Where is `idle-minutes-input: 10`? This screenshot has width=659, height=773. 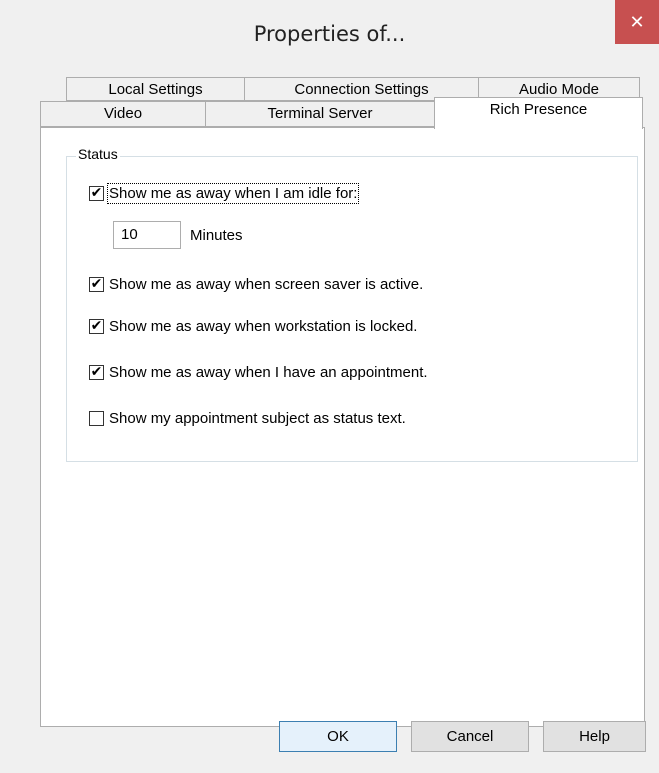 idle-minutes-input: 10 is located at coordinates (147, 235).